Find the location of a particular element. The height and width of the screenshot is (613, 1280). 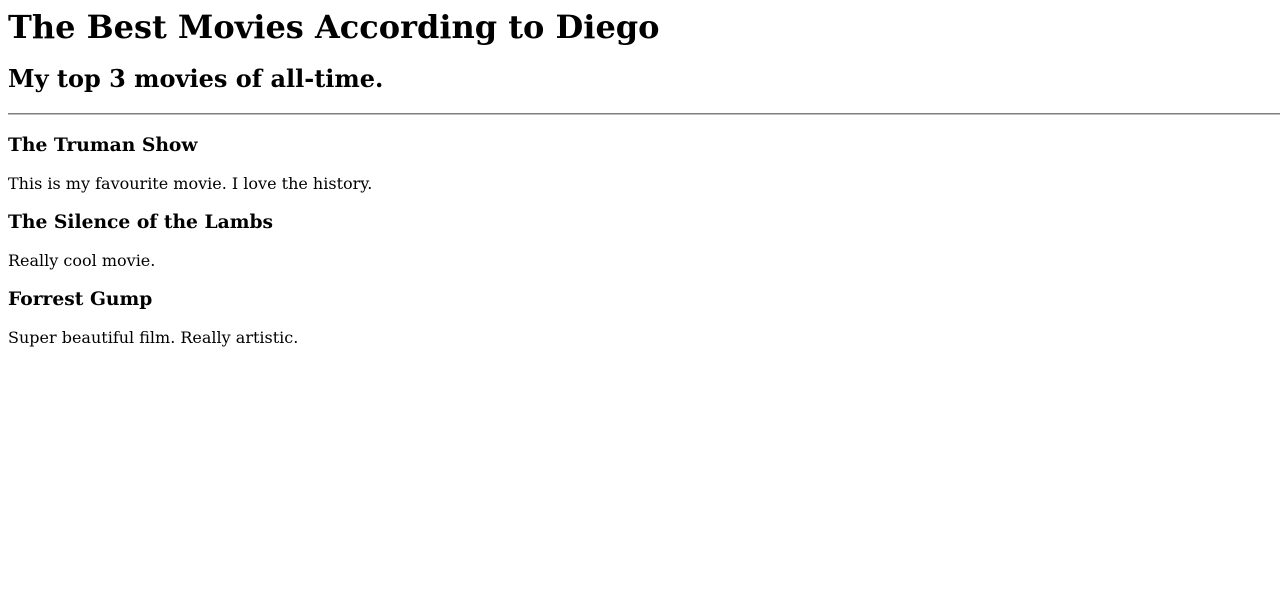

movie-description: Really cool movie. is located at coordinates (82, 260).